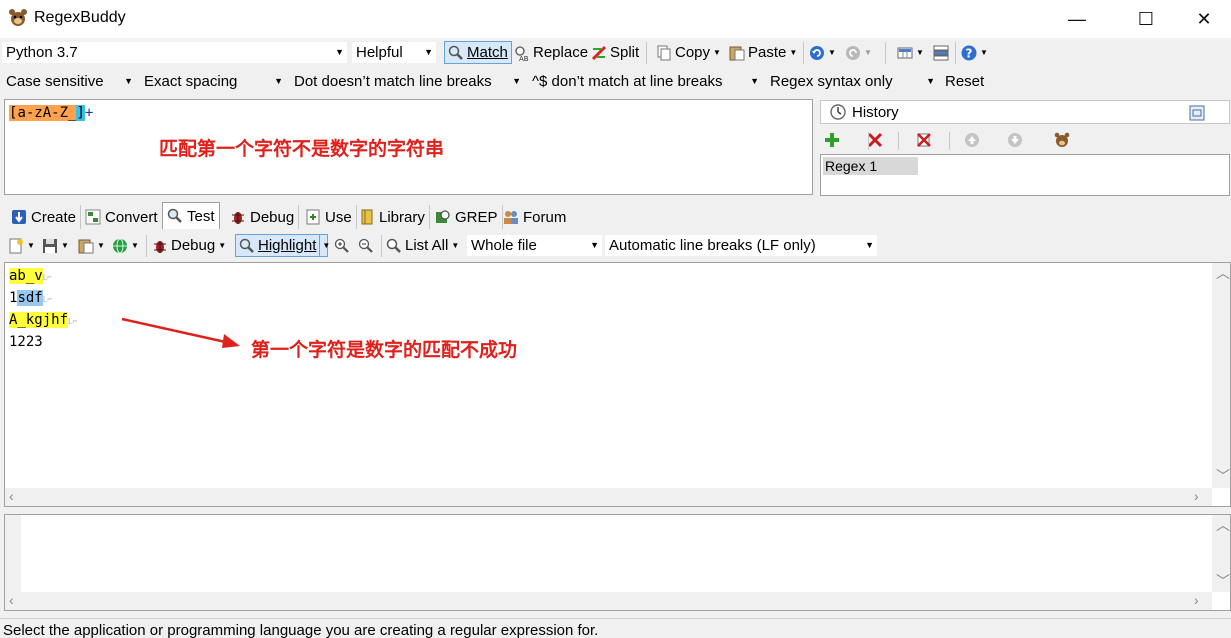 The width and height of the screenshot is (1231, 638). I want to click on regex-class-content: a-zA-Z_, so click(47, 113).